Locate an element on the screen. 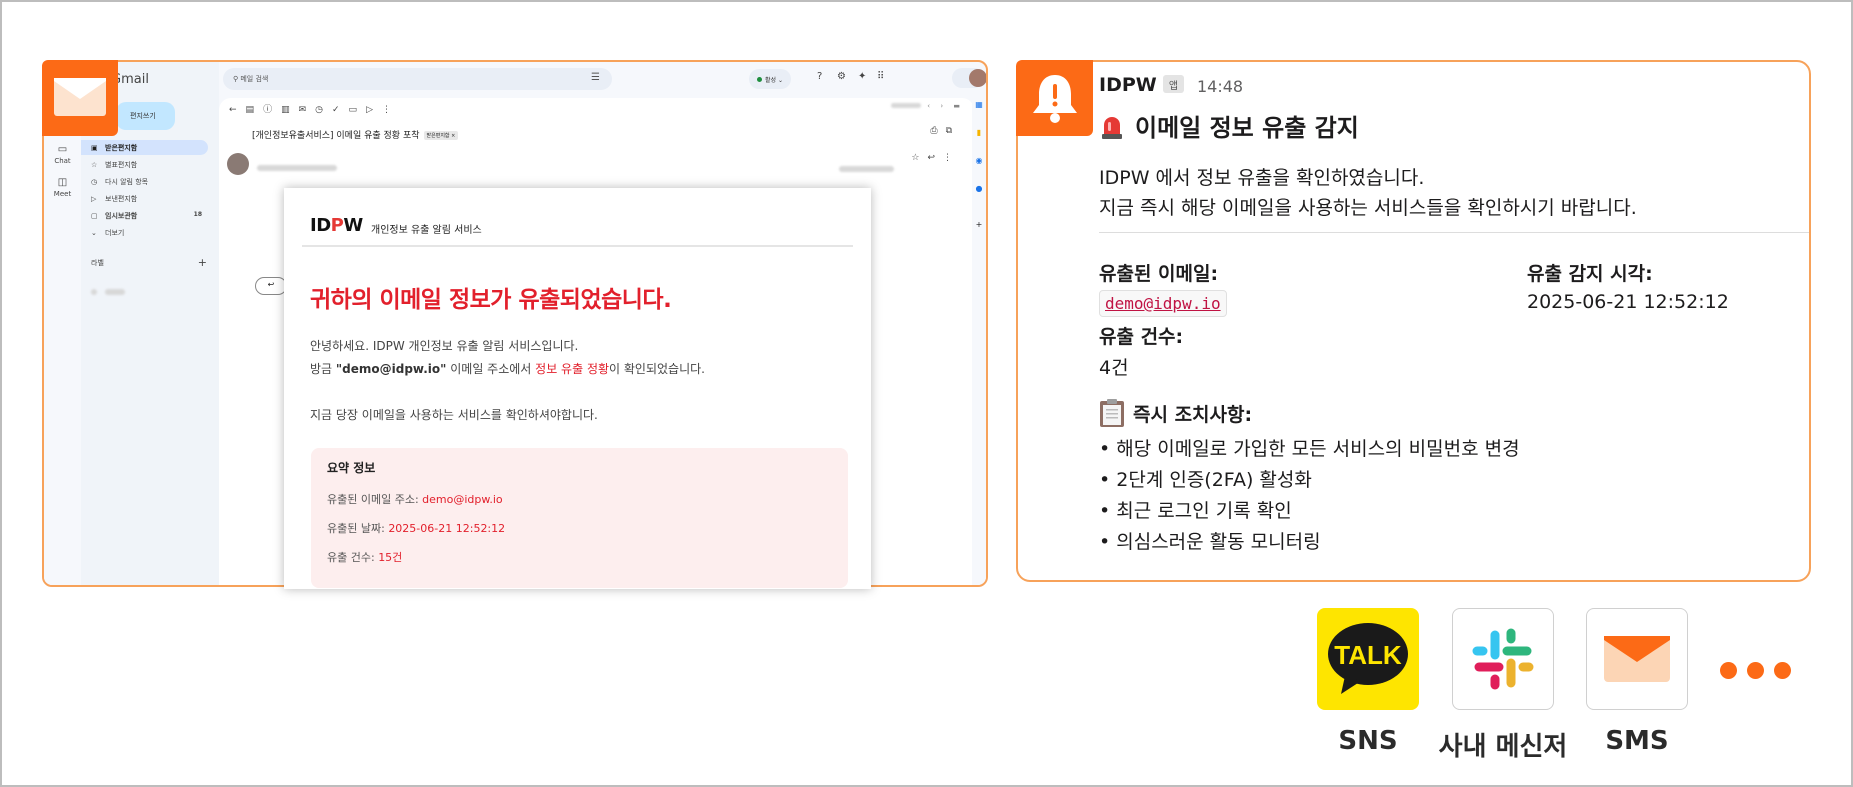 This screenshot has width=1853, height=787. side-panel-rail: ▦ ▮ ◉ ● + is located at coordinates (979, 341).